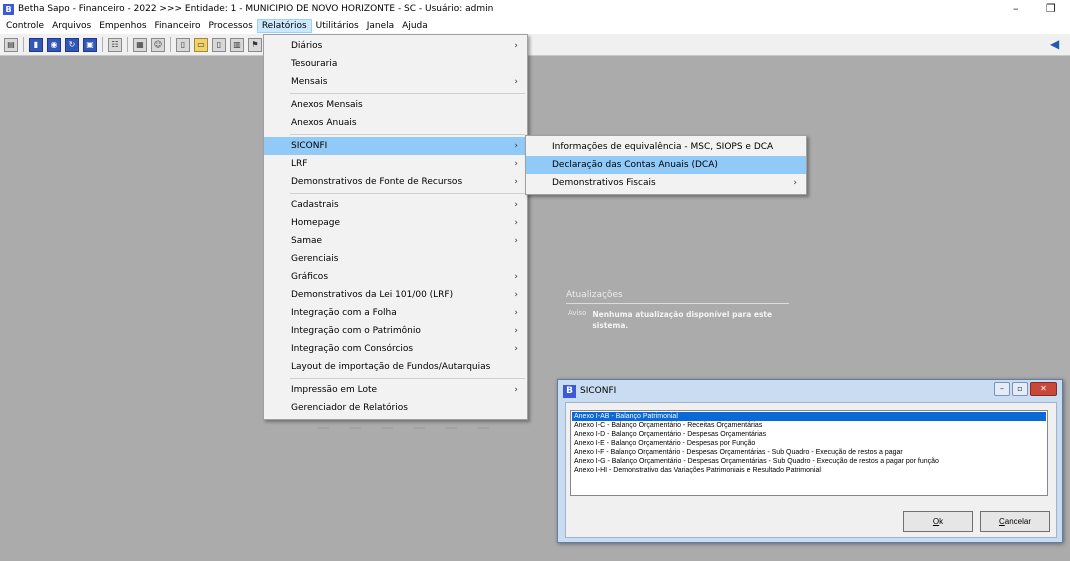  I want to click on list-item: Anexo I-AB - Balanço Patrimonial, so click(809, 416).